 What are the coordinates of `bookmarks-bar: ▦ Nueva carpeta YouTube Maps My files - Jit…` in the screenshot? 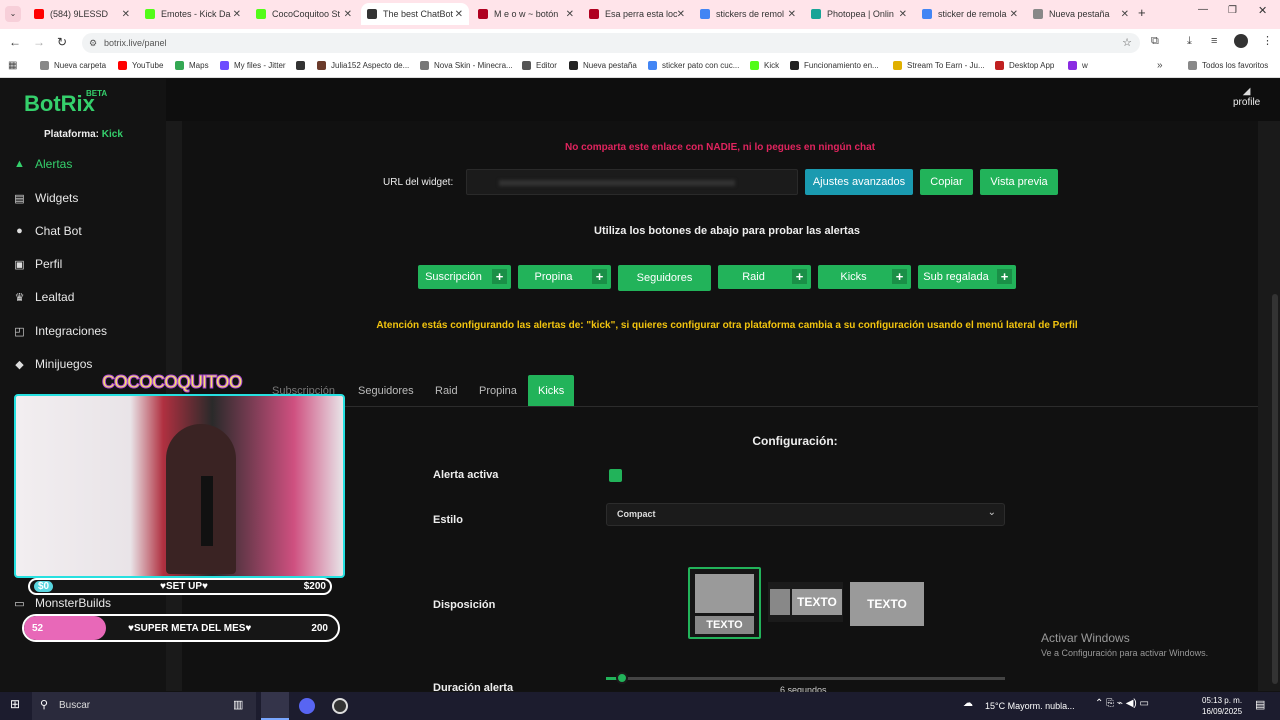 It's located at (640, 67).